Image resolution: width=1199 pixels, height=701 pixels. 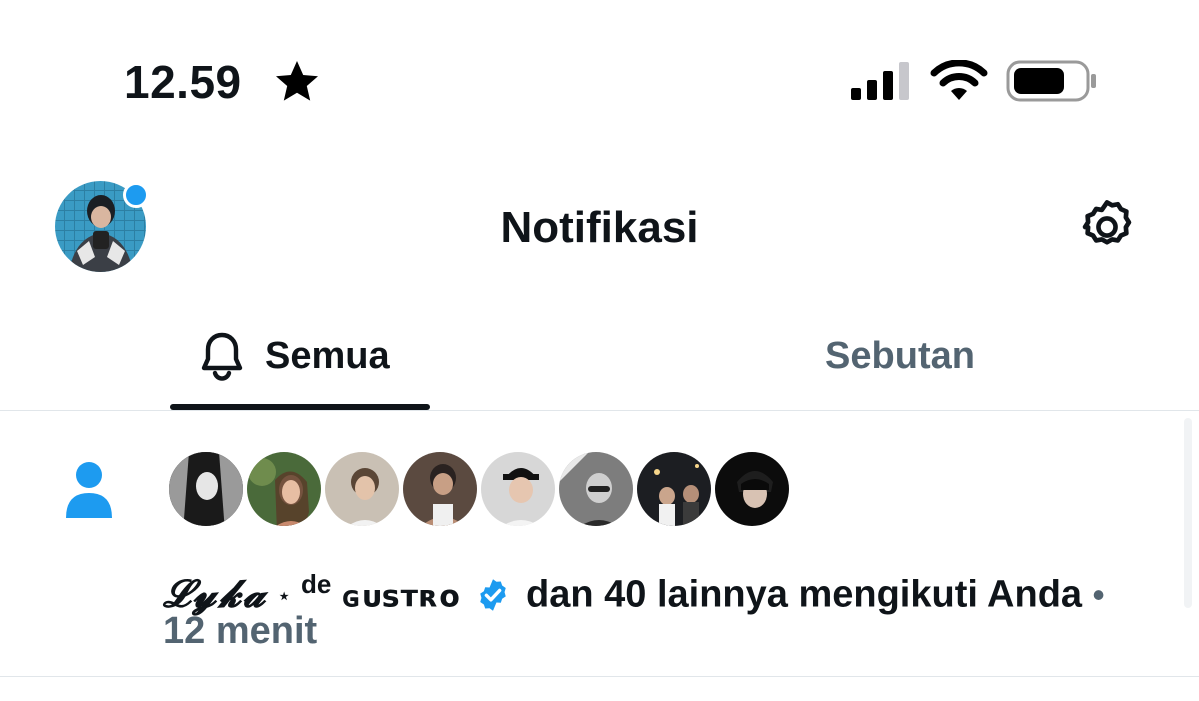 What do you see at coordinates (327, 356) in the screenshot?
I see `tab-all-label: Semua` at bounding box center [327, 356].